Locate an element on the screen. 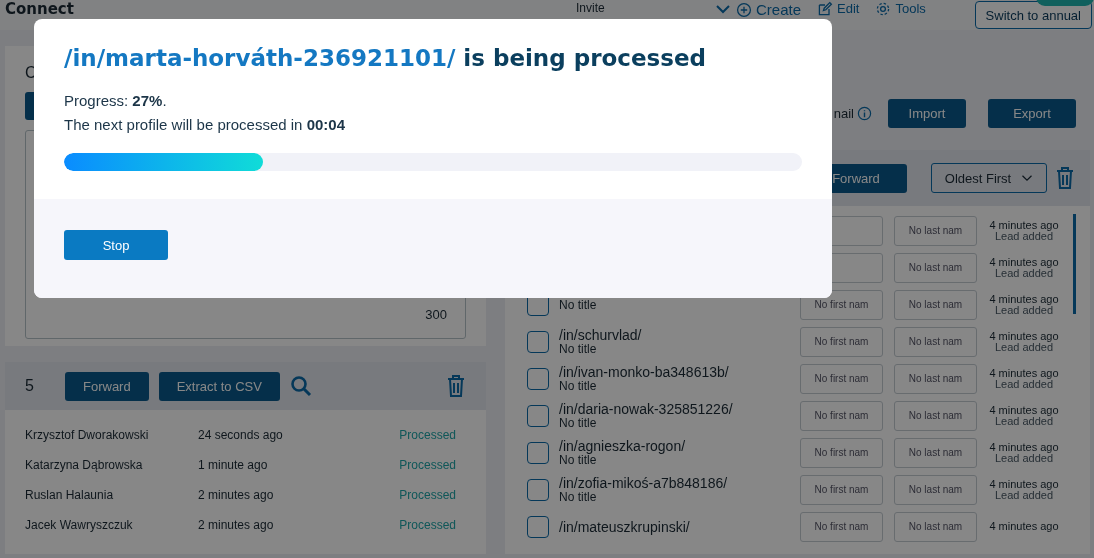  app-title: Connect is located at coordinates (40, 9).